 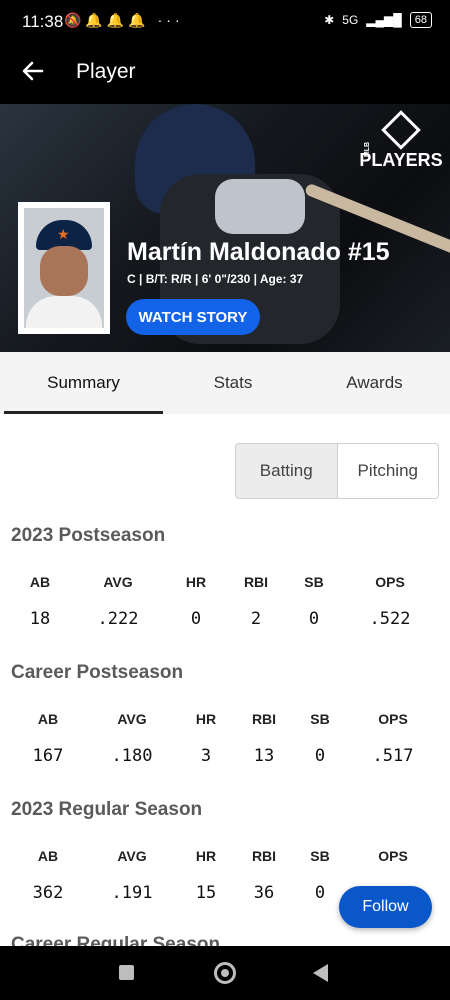 I want to click on tab-summary-label: Summary, so click(x=83, y=382).